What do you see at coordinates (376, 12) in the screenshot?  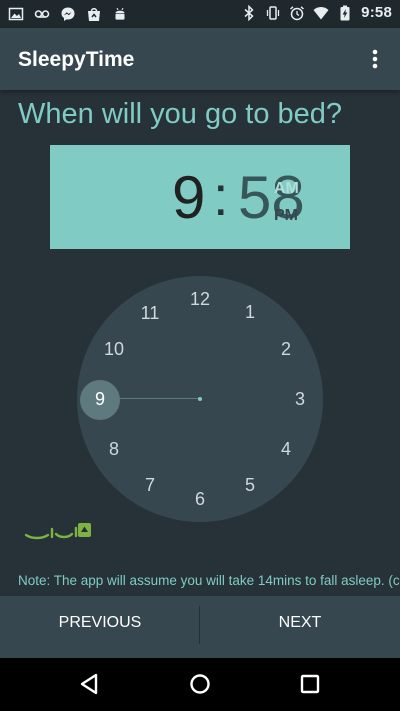 I see `status-time: 9:58` at bounding box center [376, 12].